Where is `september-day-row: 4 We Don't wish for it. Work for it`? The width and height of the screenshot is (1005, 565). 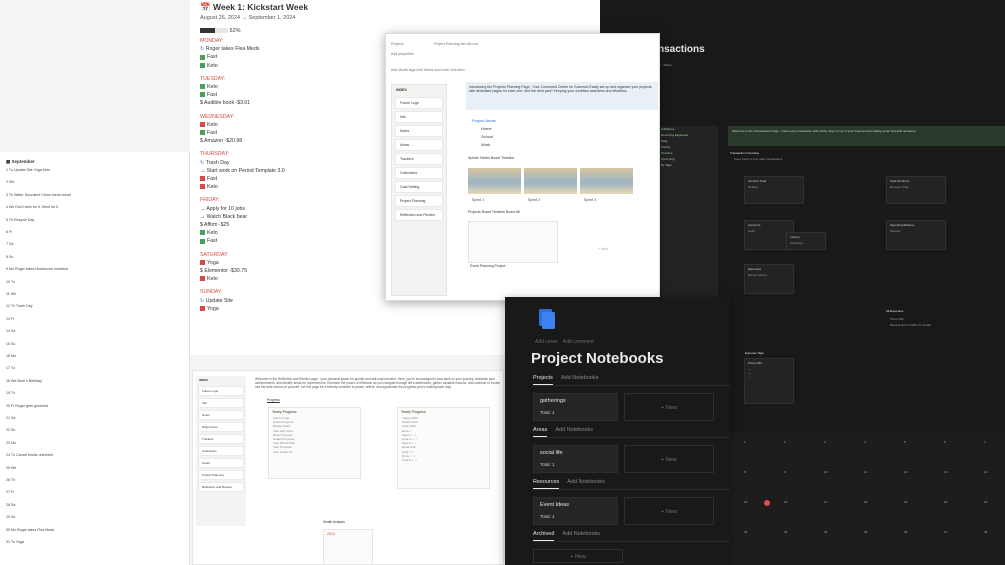 september-day-row: 4 We Don't wish for it. Work for it is located at coordinates (32, 207).